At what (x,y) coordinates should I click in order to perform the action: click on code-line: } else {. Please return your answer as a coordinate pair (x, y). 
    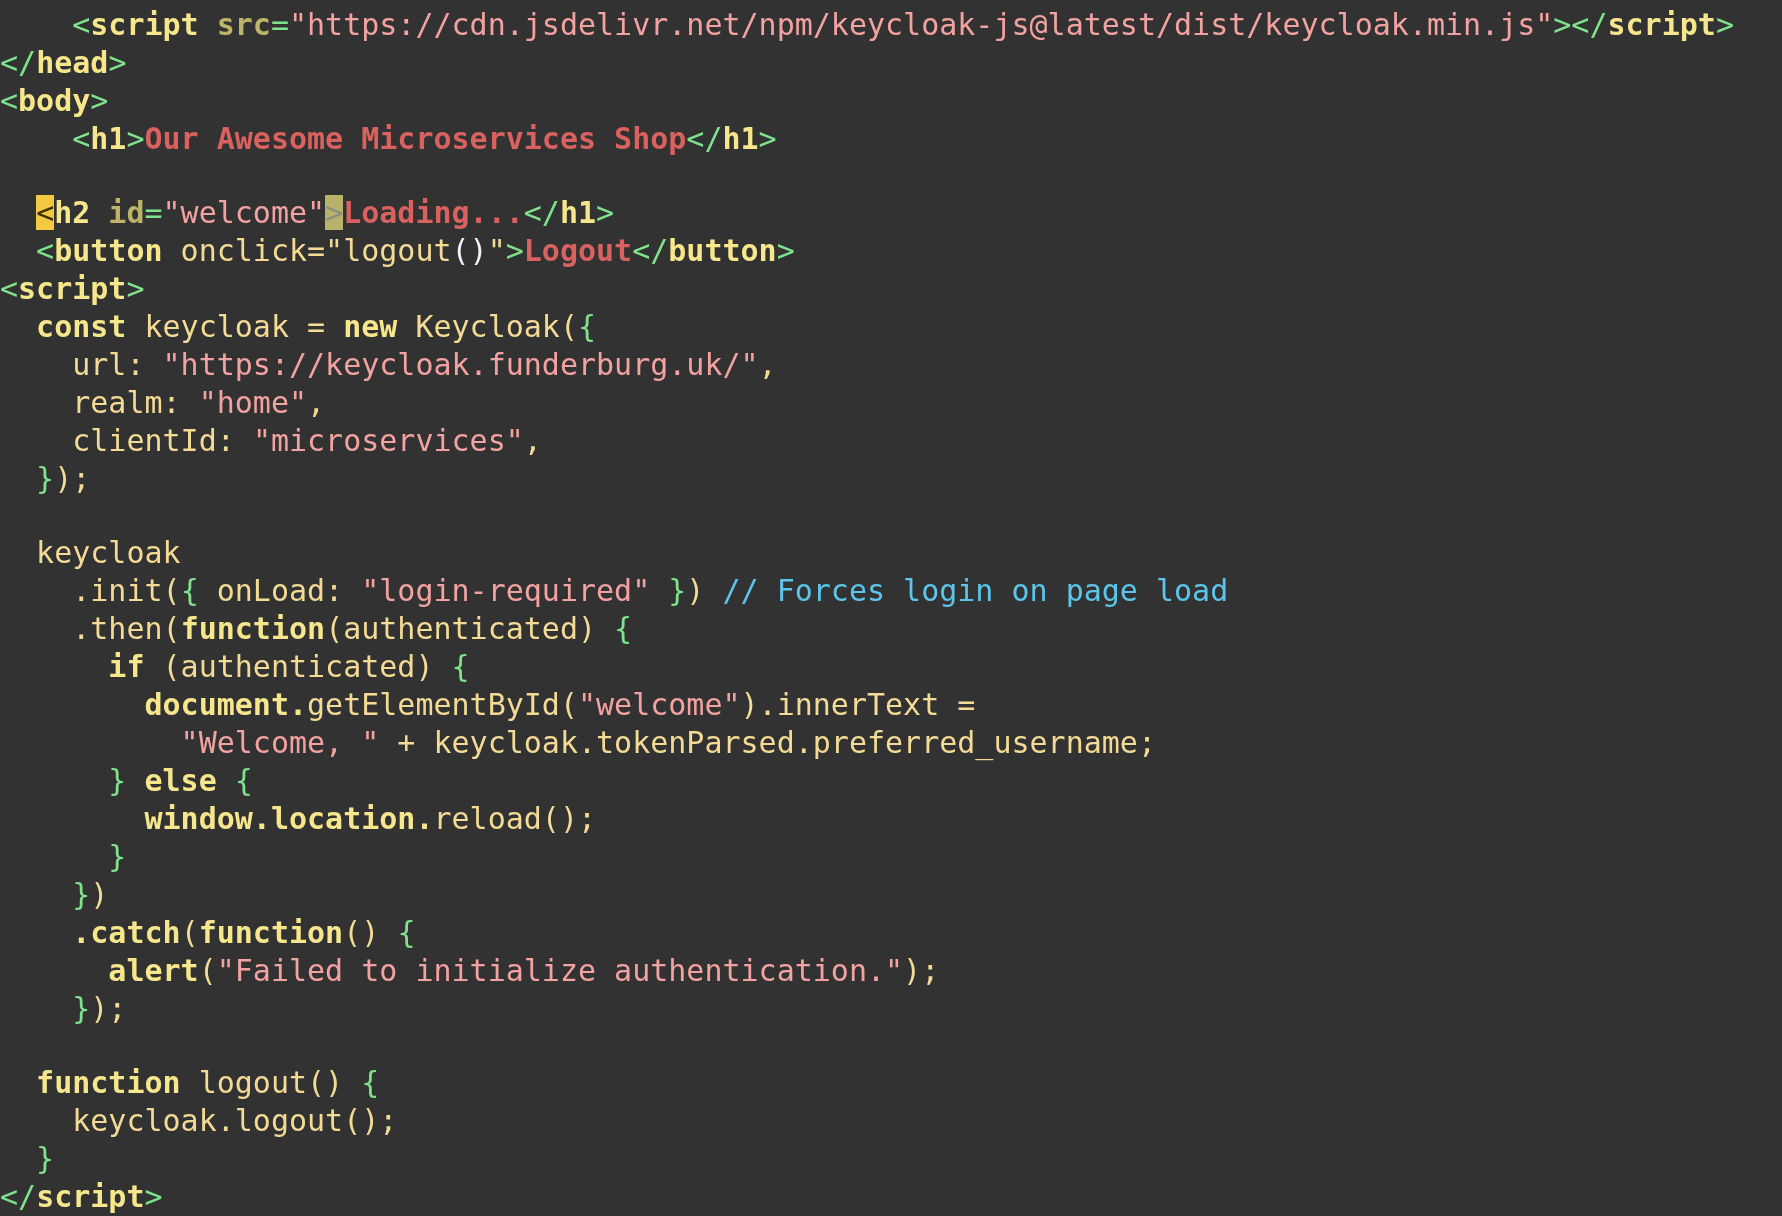
    Looking at the image, I should click on (180, 781).